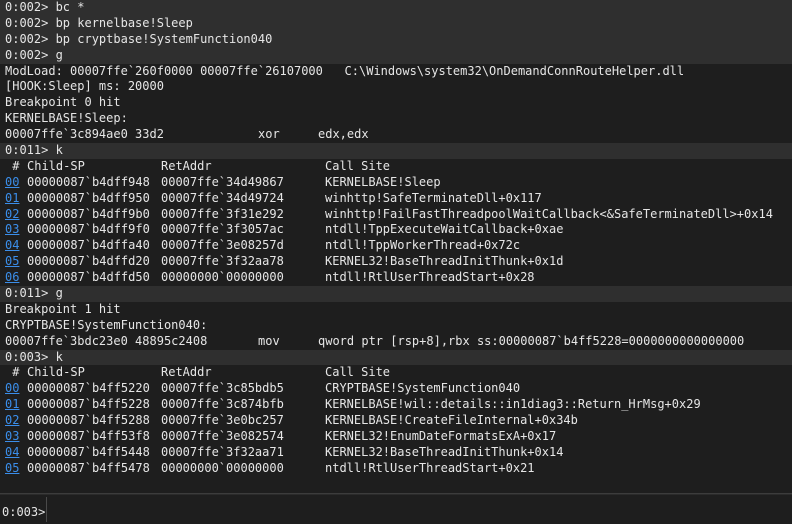 The image size is (792, 524). I want to click on command-bar: 0:003>, so click(396, 509).